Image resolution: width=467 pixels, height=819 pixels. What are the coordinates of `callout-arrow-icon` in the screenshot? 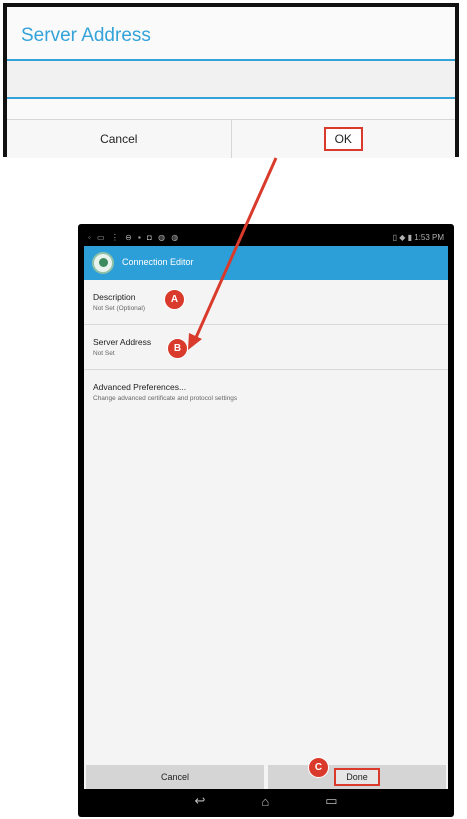 It's located at (233, 253).